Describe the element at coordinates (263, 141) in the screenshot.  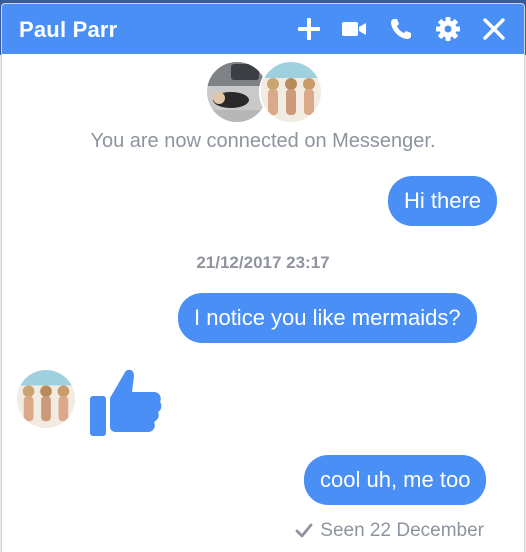
I see `connected-notice: You are now connected on Messenger.` at that location.